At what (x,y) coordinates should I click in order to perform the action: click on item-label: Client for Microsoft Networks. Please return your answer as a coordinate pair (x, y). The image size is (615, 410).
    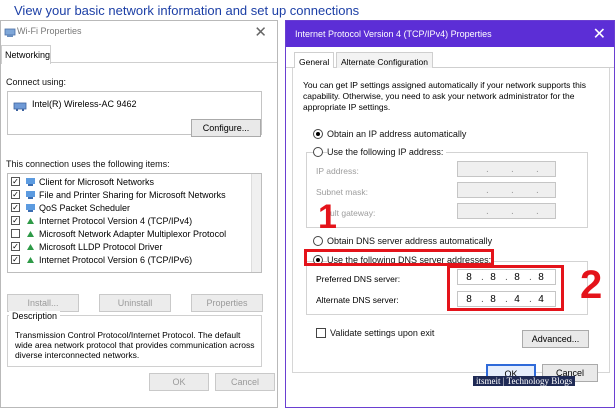
    Looking at the image, I should click on (97, 182).